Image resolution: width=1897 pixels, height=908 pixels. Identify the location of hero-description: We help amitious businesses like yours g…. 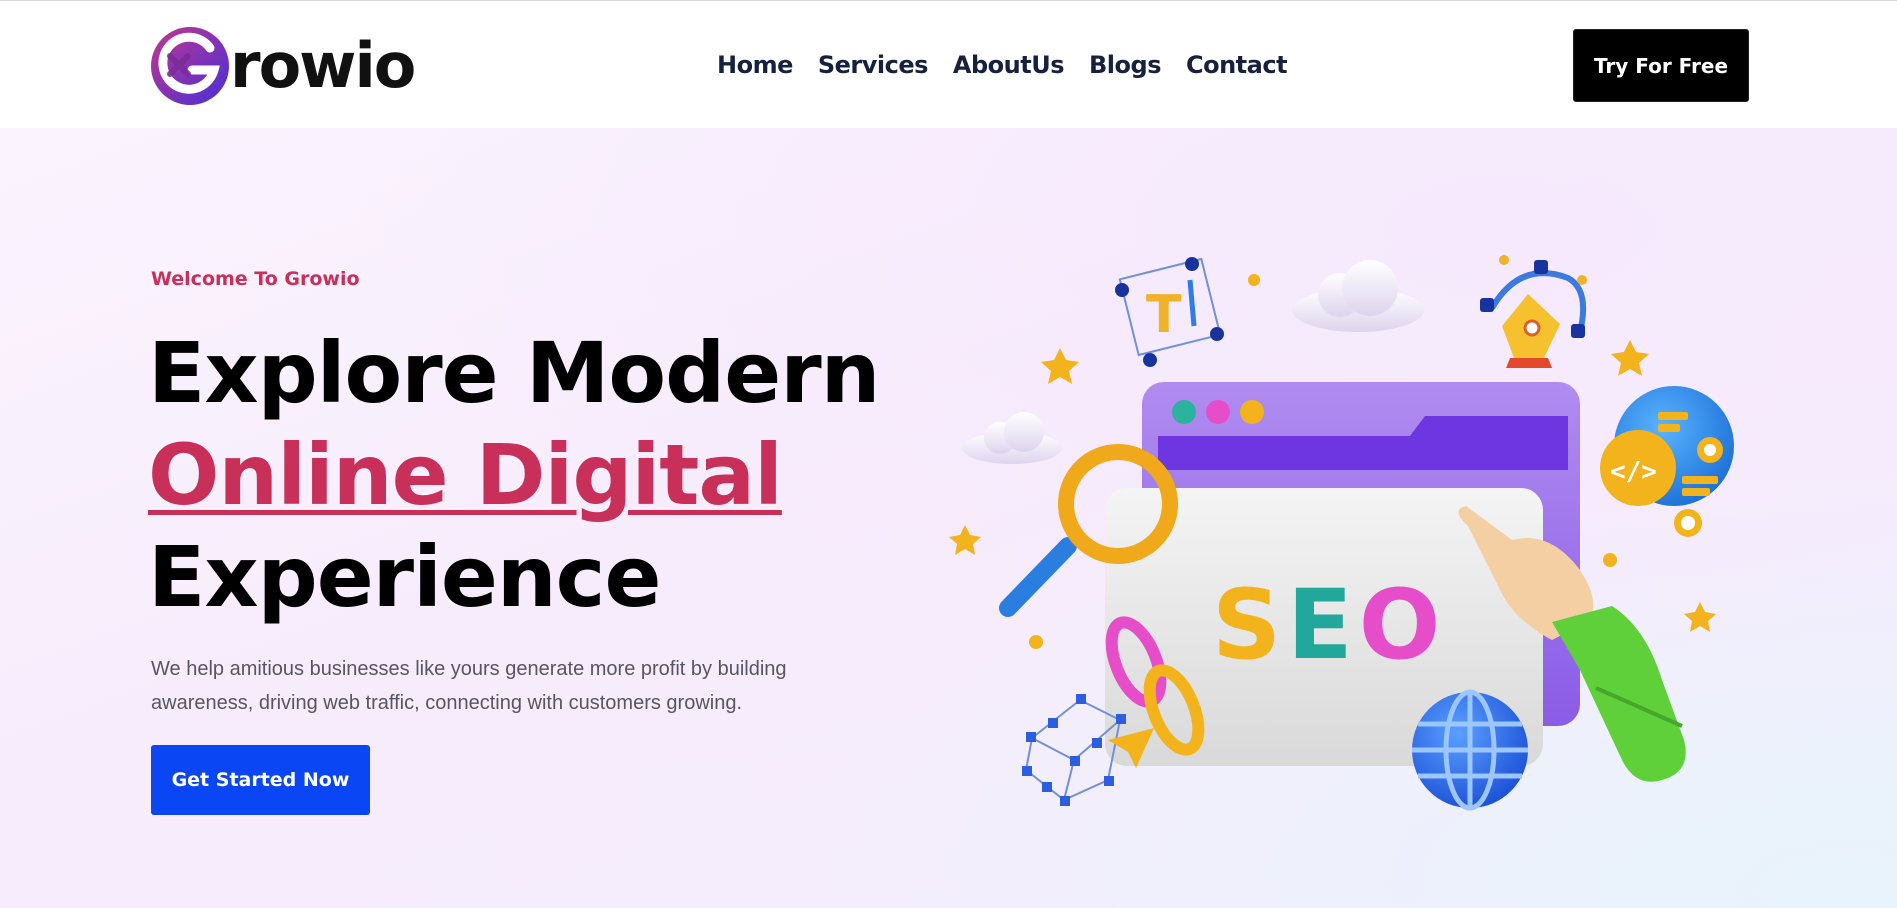
(469, 686).